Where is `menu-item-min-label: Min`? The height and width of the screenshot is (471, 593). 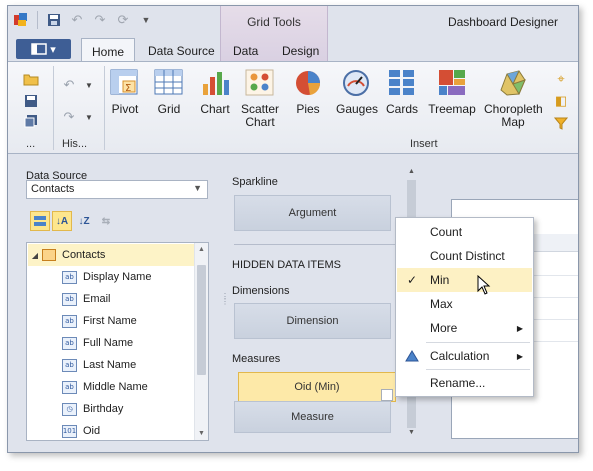
menu-item-min-label: Min is located at coordinates (440, 280).